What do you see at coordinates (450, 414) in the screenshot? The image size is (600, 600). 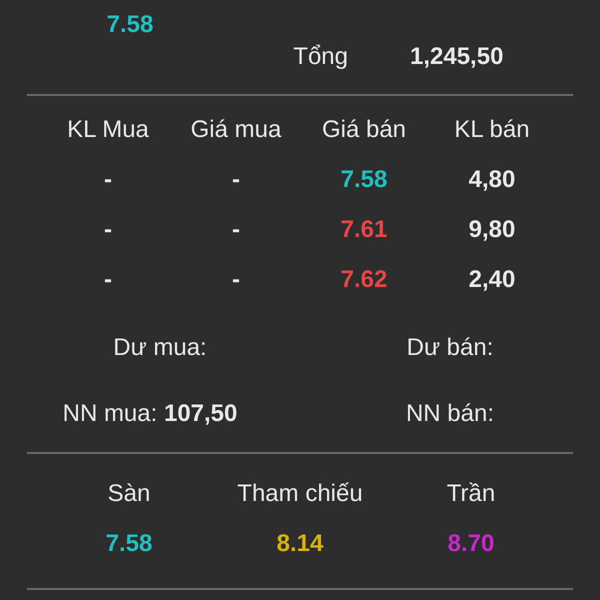 I see `foreign-sell-label: NN bán:` at bounding box center [450, 414].